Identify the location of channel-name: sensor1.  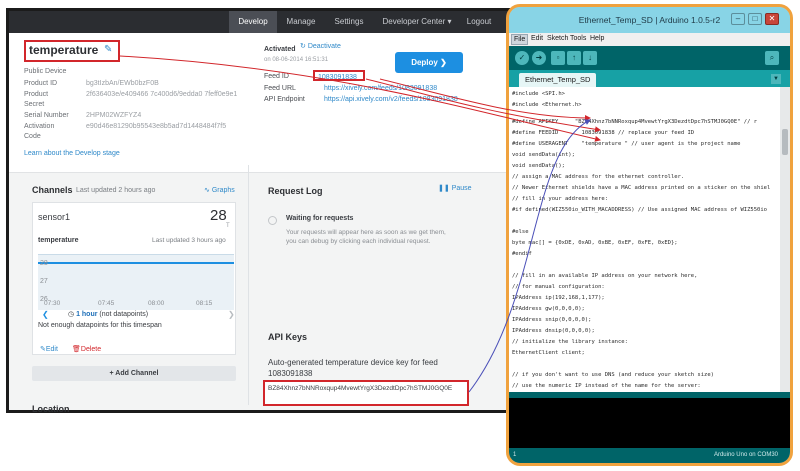
(54, 217).